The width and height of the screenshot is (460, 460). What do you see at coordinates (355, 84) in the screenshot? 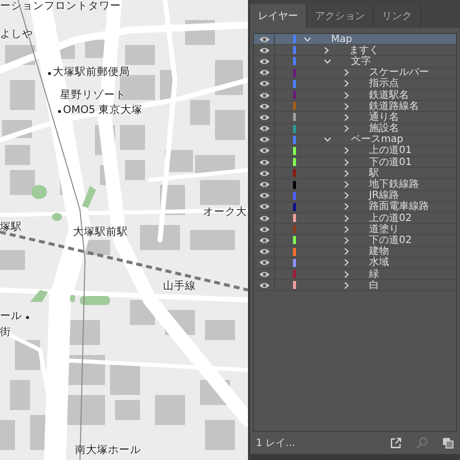
I see `layer-row: 指示点` at bounding box center [355, 84].